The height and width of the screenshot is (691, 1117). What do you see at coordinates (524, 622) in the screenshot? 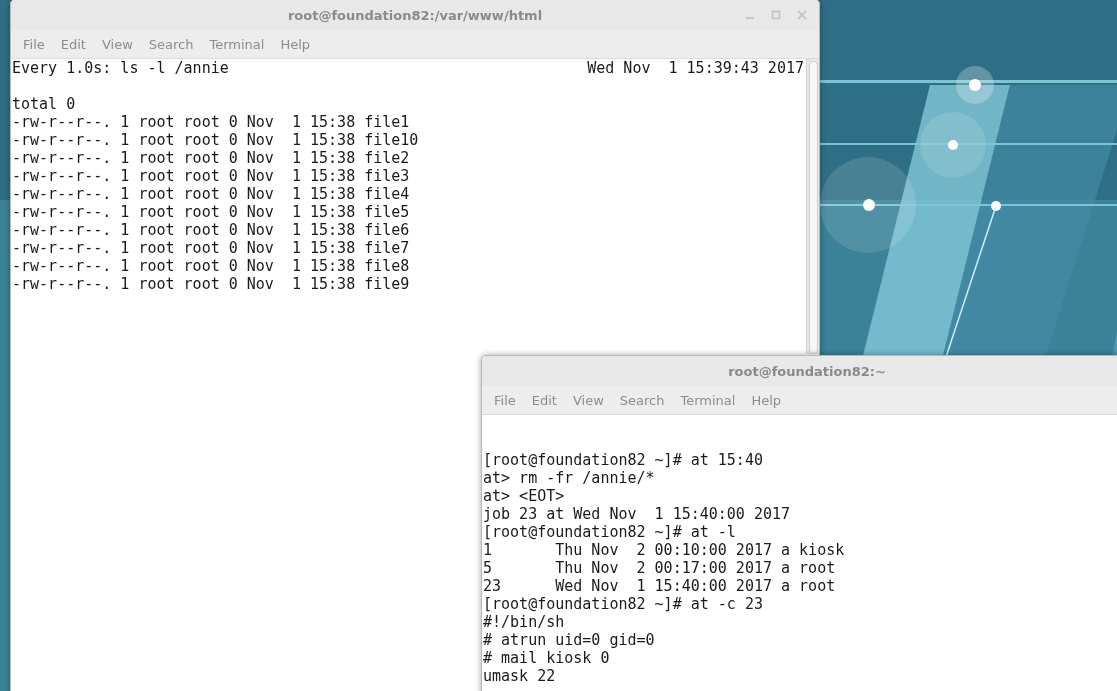
I see `terminal-line: #!/bin/sh` at bounding box center [524, 622].